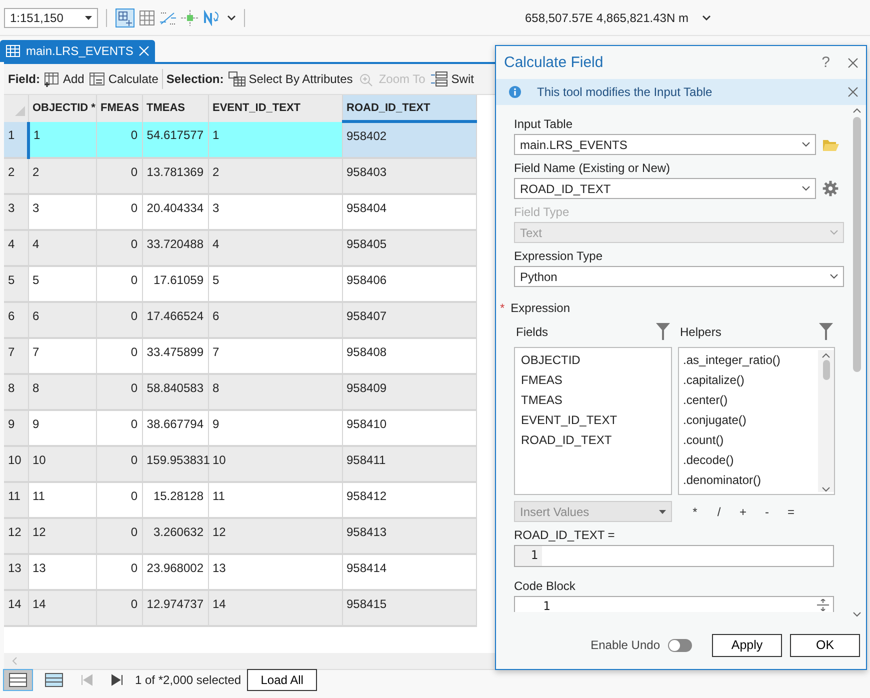  Describe the element at coordinates (545, 586) in the screenshot. I see `field-label: Code Block` at that location.